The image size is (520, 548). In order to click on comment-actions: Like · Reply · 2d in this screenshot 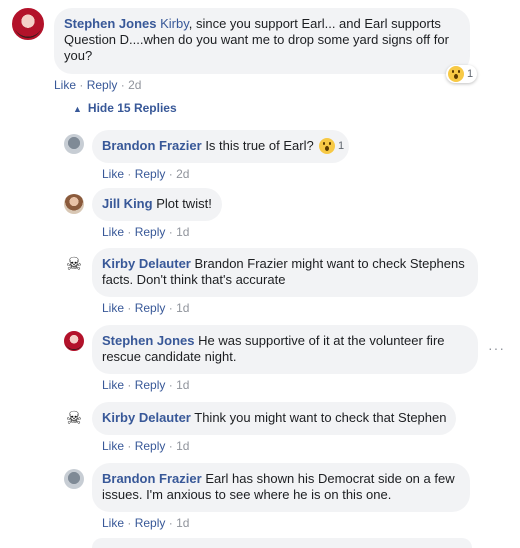, I will do `click(262, 85)`.